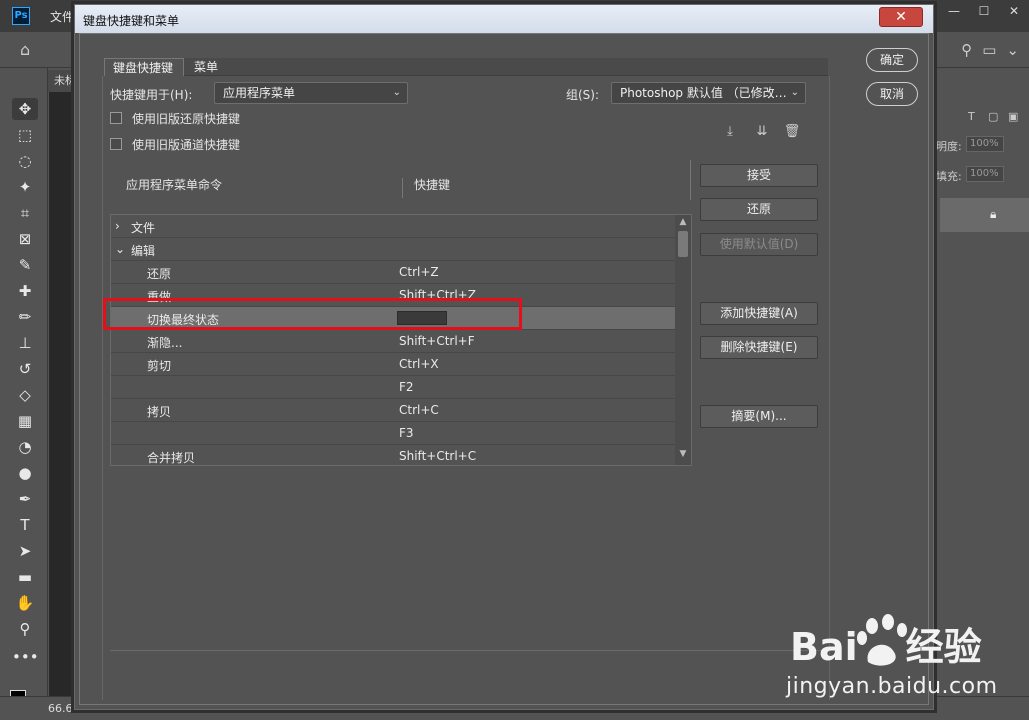 The image size is (1029, 720). Describe the element at coordinates (25, 421) in the screenshot. I see `gradient-tool-icon: ▦` at that location.